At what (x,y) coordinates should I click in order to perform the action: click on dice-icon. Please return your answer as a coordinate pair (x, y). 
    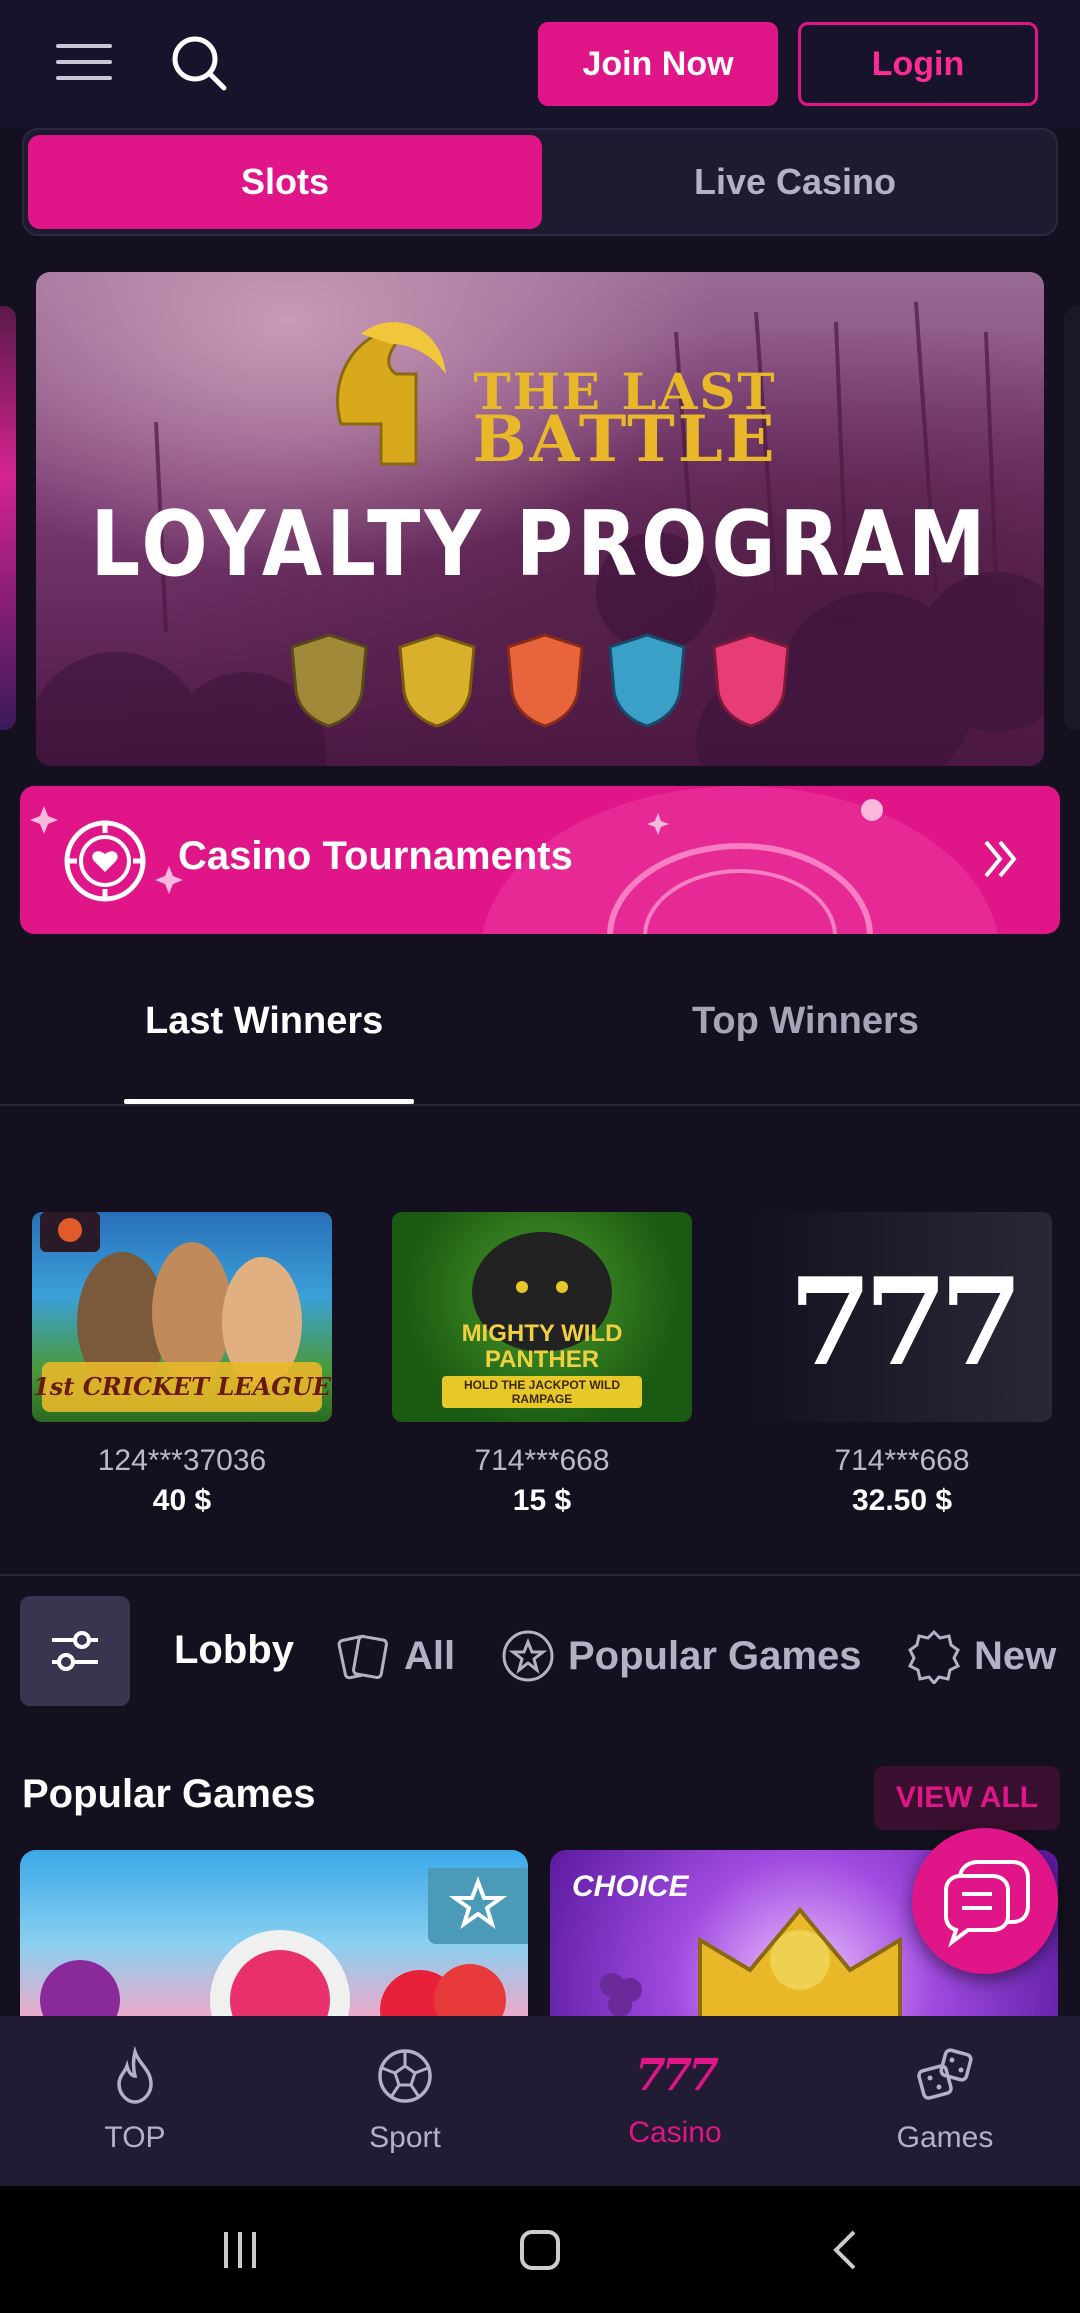
    Looking at the image, I should click on (945, 2074).